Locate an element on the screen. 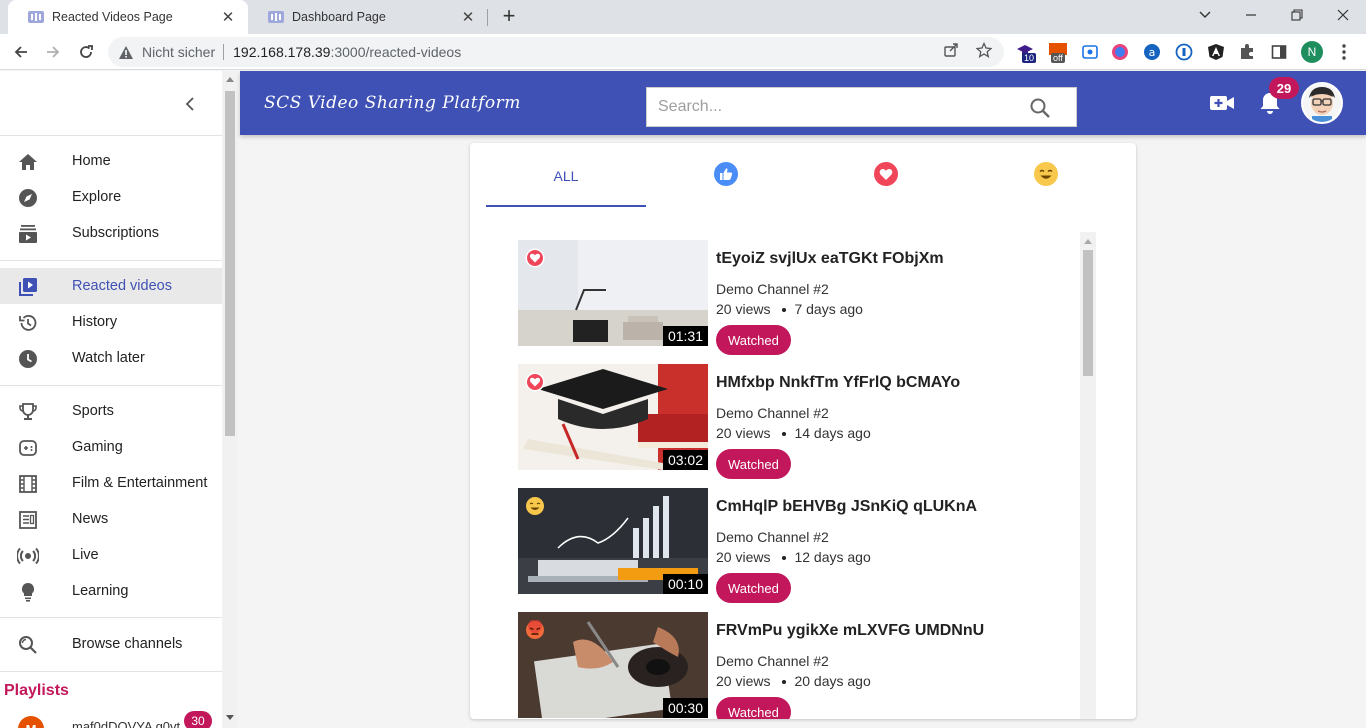 This screenshot has height=728, width=1366. sidebar-item-home: Home is located at coordinates (111, 161).